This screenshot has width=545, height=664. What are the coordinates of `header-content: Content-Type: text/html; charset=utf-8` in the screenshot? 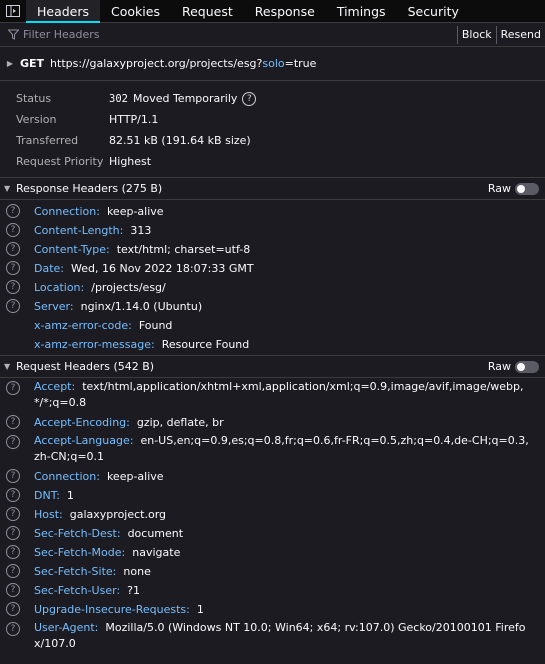 It's located at (142, 249).